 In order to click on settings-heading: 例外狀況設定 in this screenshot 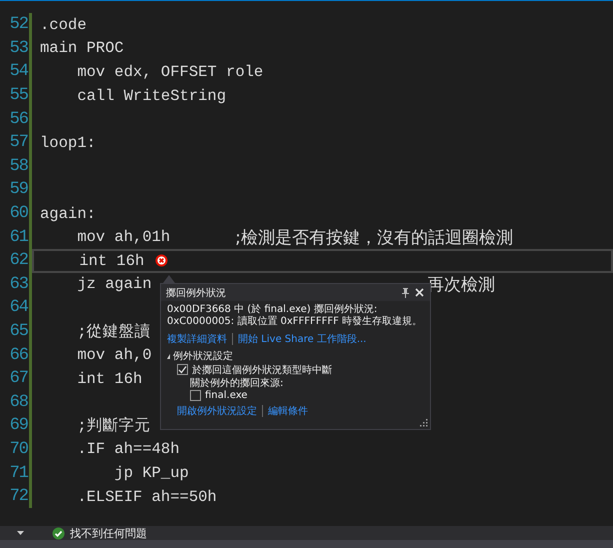, I will do `click(203, 356)`.